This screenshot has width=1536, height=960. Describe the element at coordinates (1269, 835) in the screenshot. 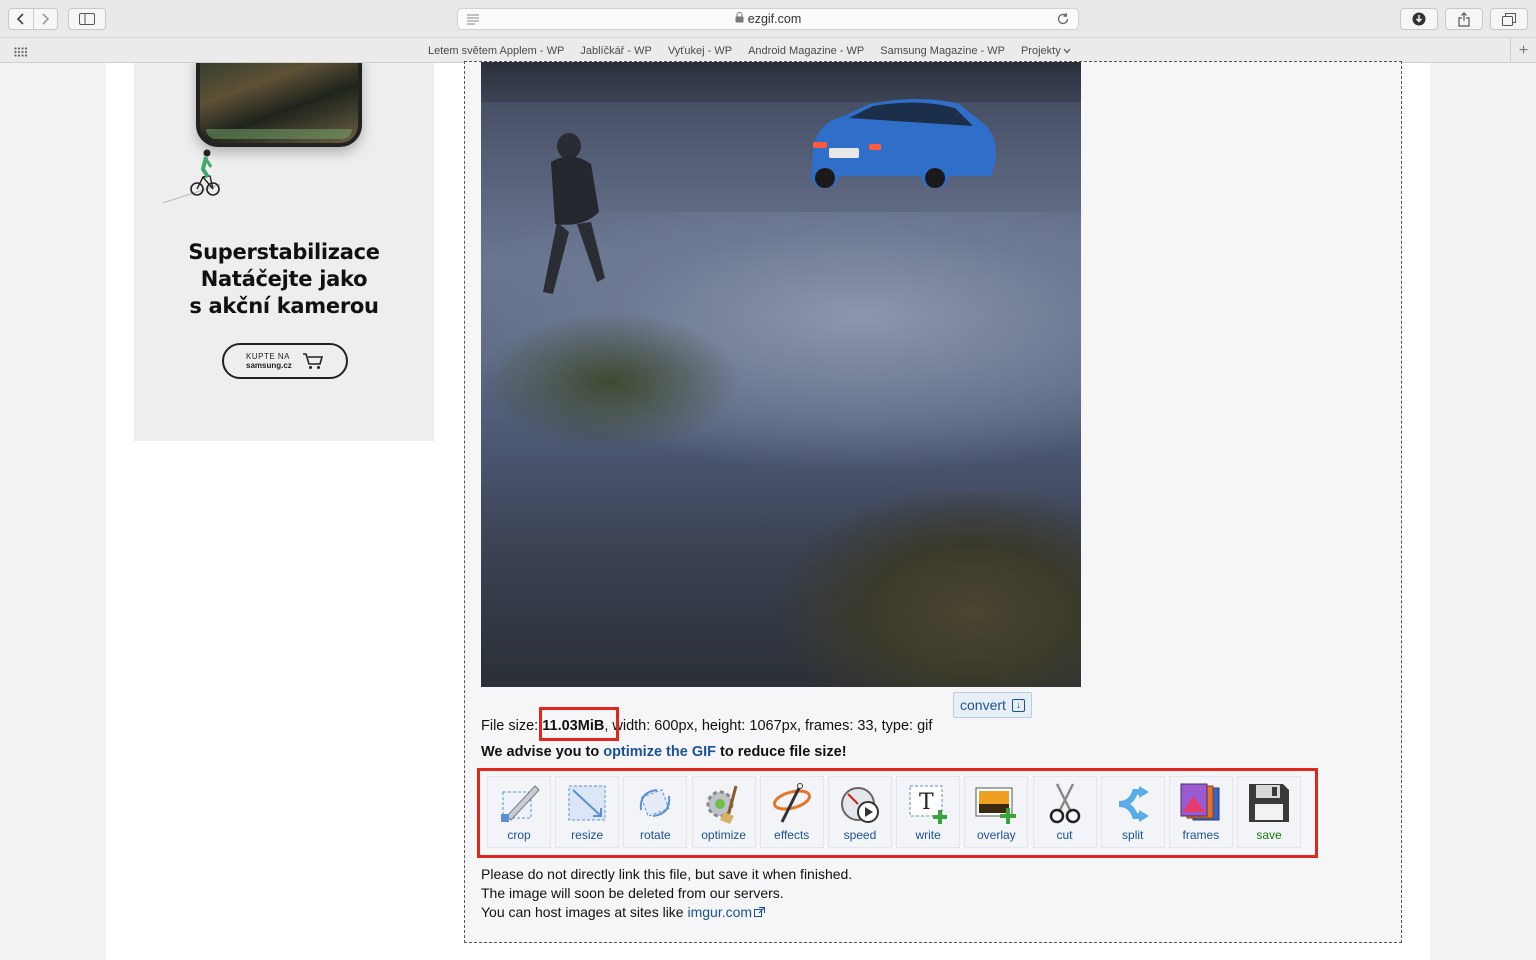

I see `tool-label: save` at that location.